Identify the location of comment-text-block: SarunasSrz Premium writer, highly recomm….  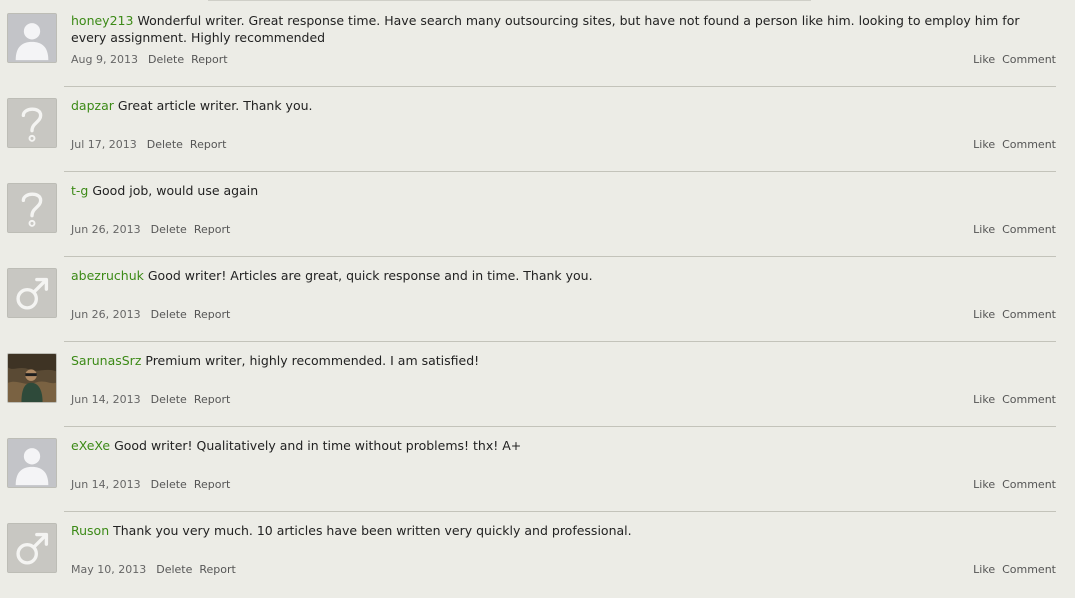
(551, 360).